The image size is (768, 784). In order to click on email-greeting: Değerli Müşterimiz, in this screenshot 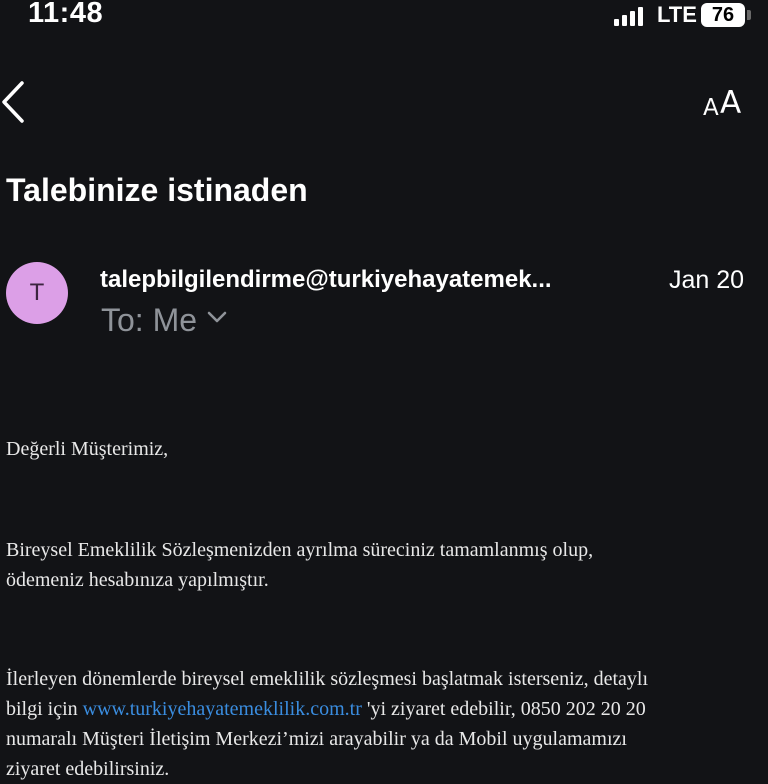, I will do `click(87, 449)`.